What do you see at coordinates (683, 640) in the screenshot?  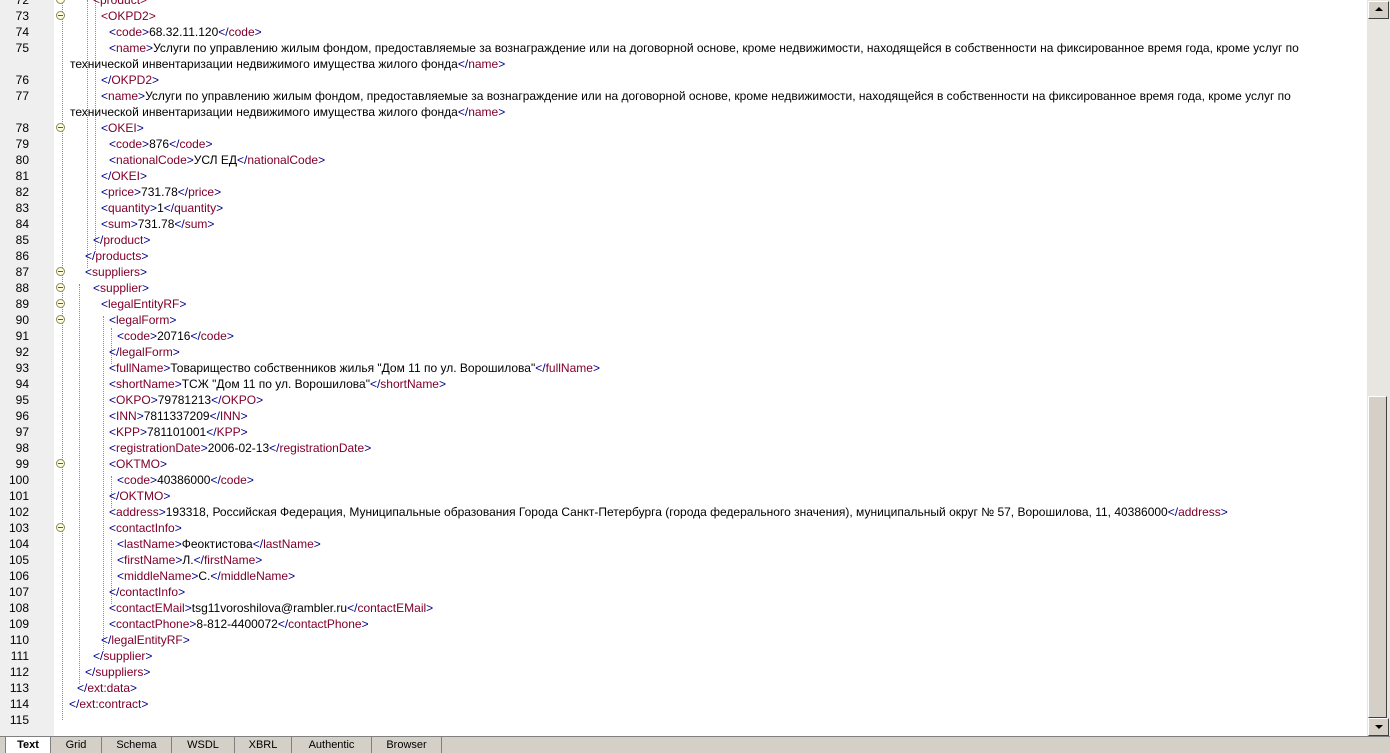 I see `code-line: 110 </legalEntityRF>` at bounding box center [683, 640].